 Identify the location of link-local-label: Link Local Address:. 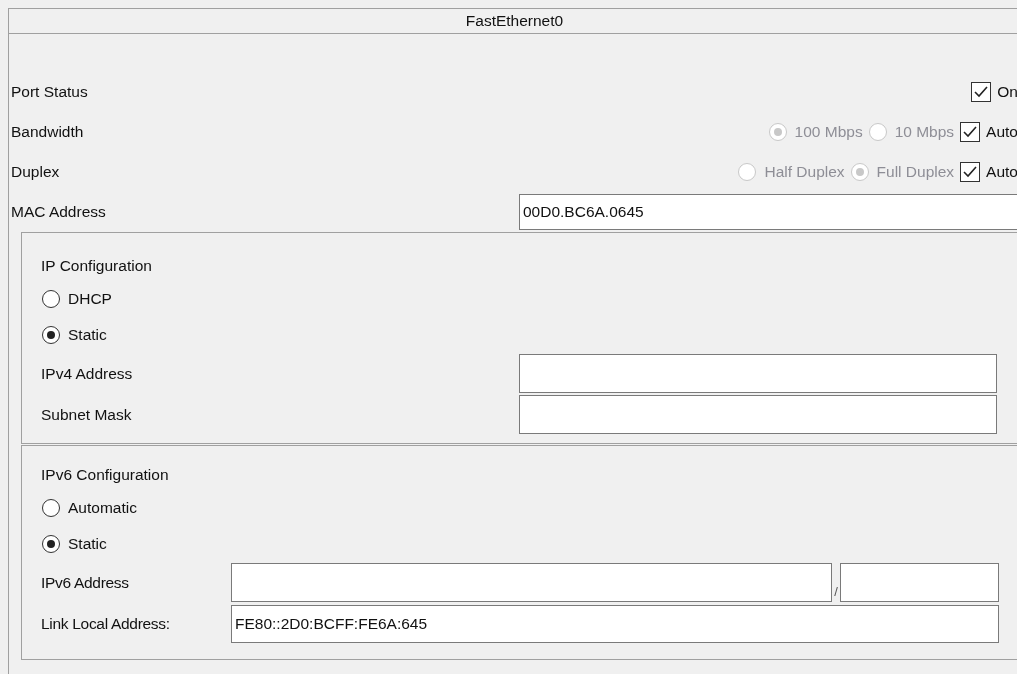
(106, 623).